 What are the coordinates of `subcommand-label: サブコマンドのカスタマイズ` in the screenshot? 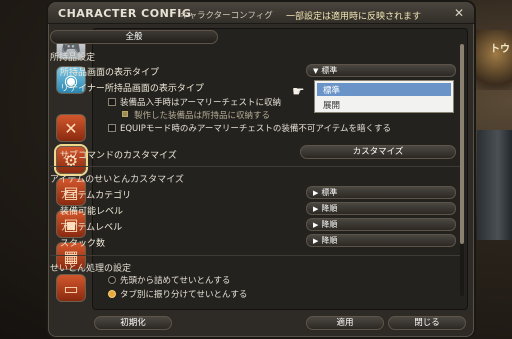 It's located at (118, 156).